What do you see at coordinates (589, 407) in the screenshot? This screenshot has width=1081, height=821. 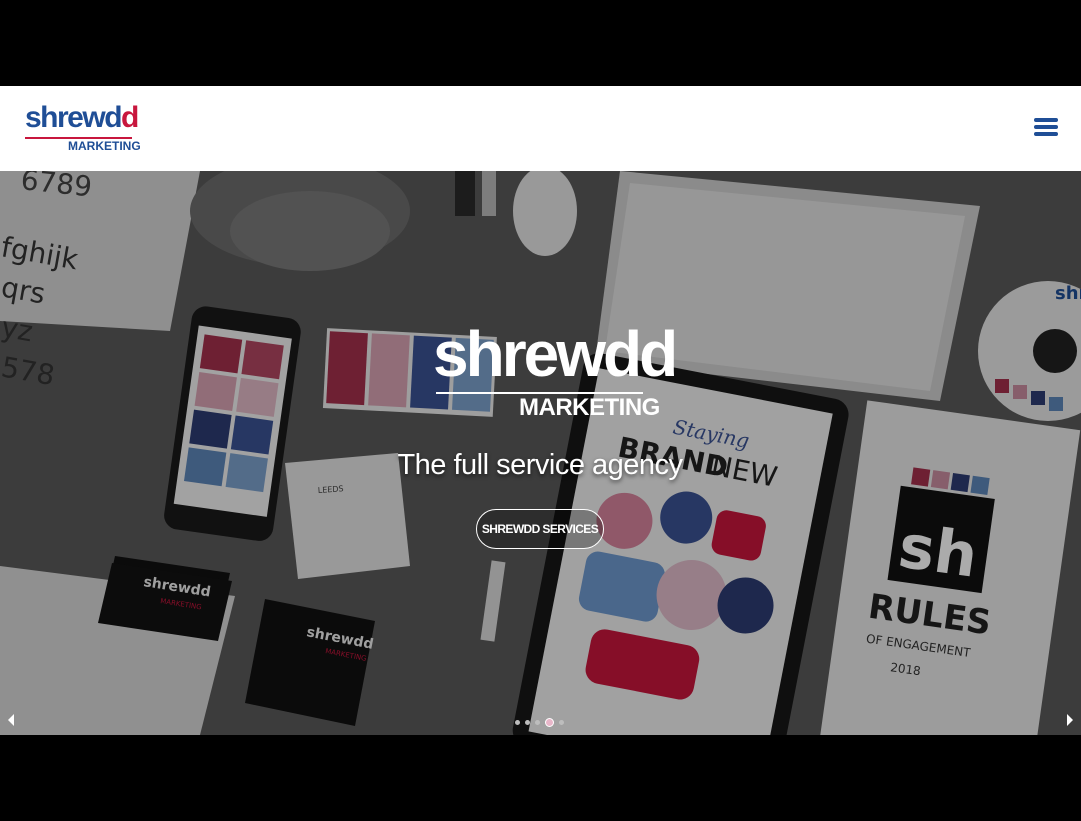 I see `hero-logo-subtitle: MARKETING` at bounding box center [589, 407].